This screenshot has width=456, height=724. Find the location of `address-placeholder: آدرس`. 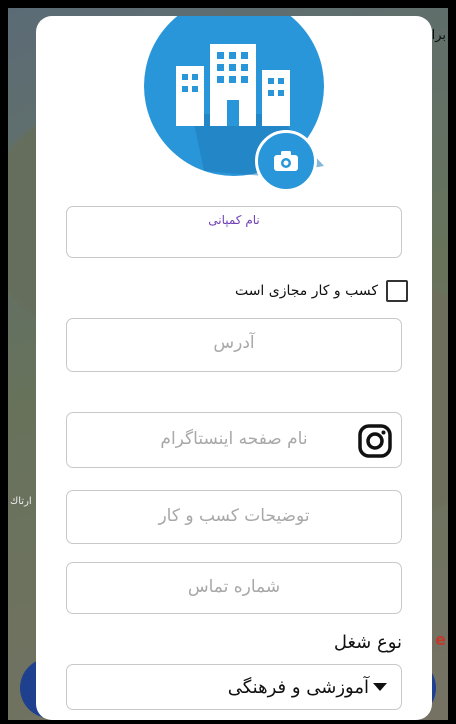

address-placeholder: آدرس is located at coordinates (234, 343).